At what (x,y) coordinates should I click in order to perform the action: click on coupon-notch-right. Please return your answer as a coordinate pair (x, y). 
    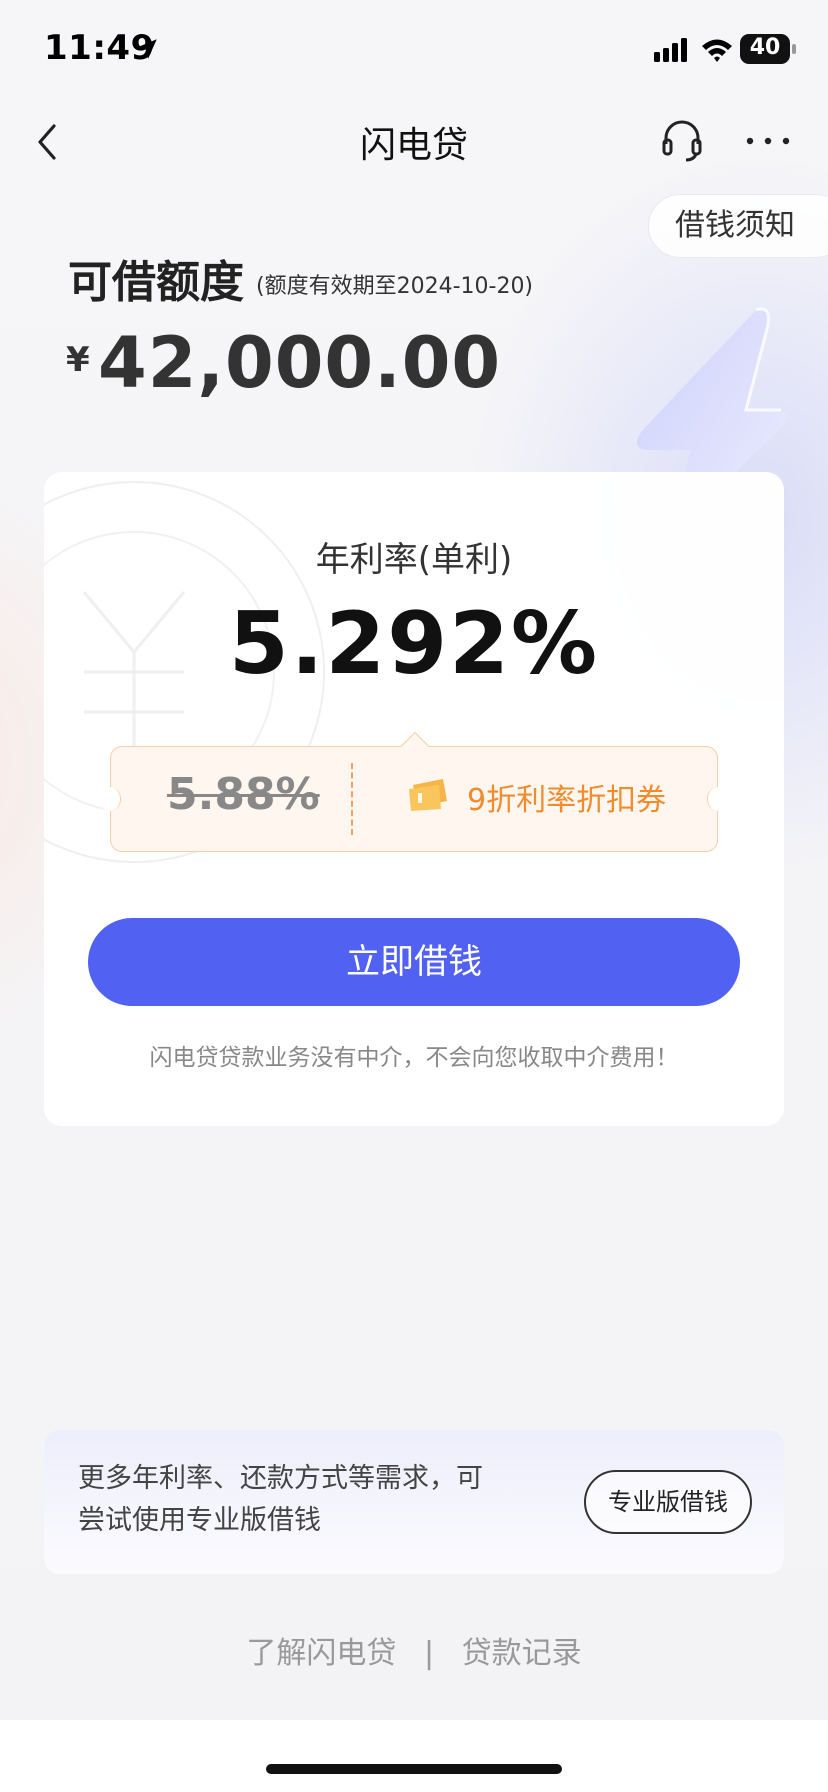
    Looking at the image, I should click on (718, 799).